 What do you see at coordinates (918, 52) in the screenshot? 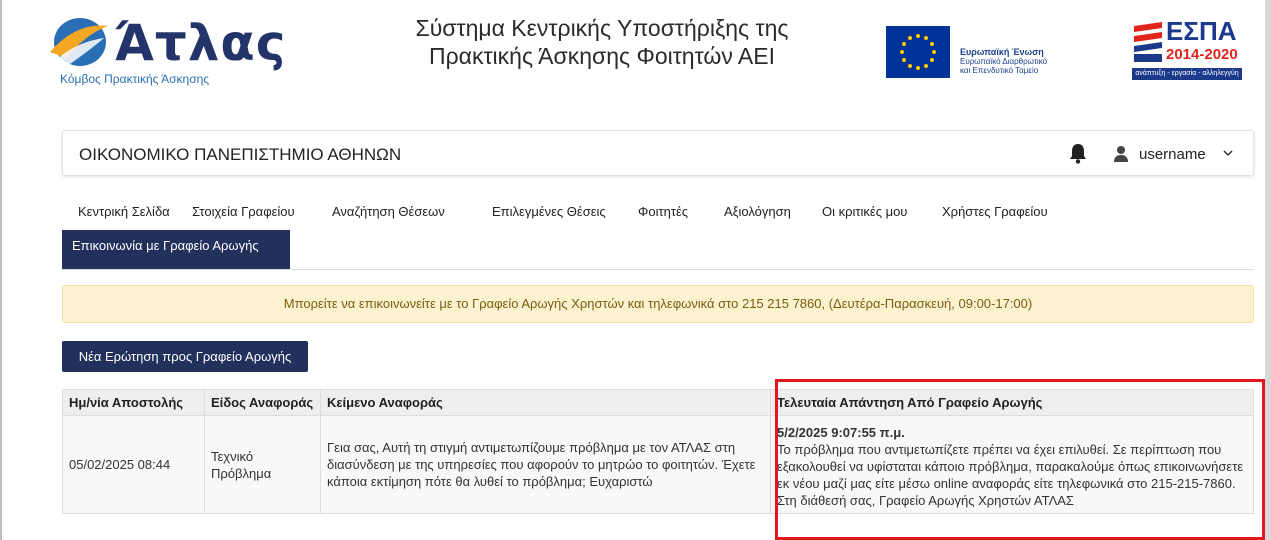
I see `eu-flag-icon` at bounding box center [918, 52].